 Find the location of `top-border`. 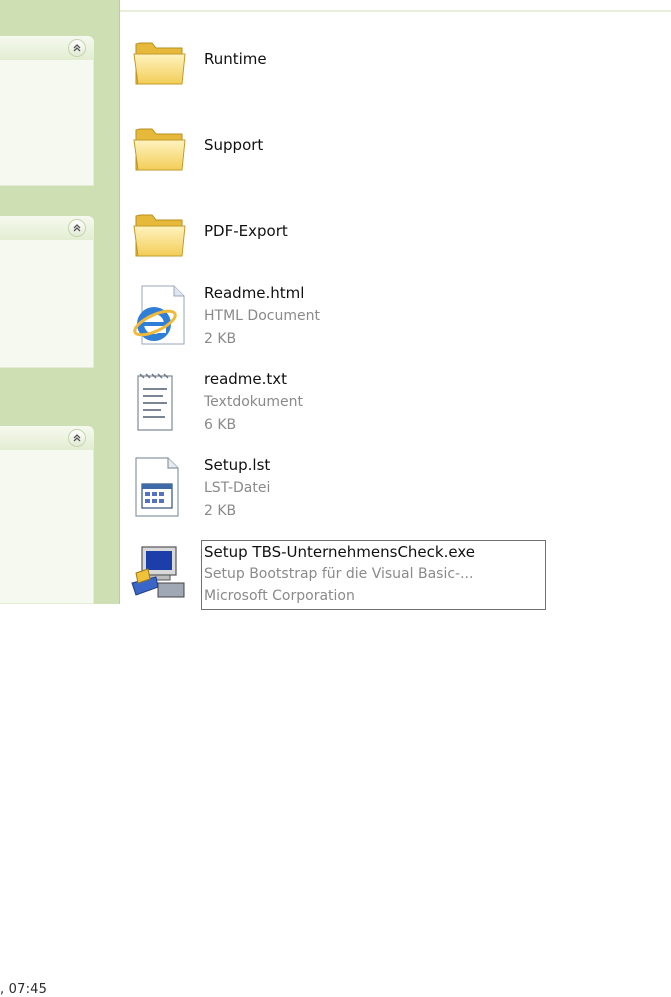

top-border is located at coordinates (395, 11).